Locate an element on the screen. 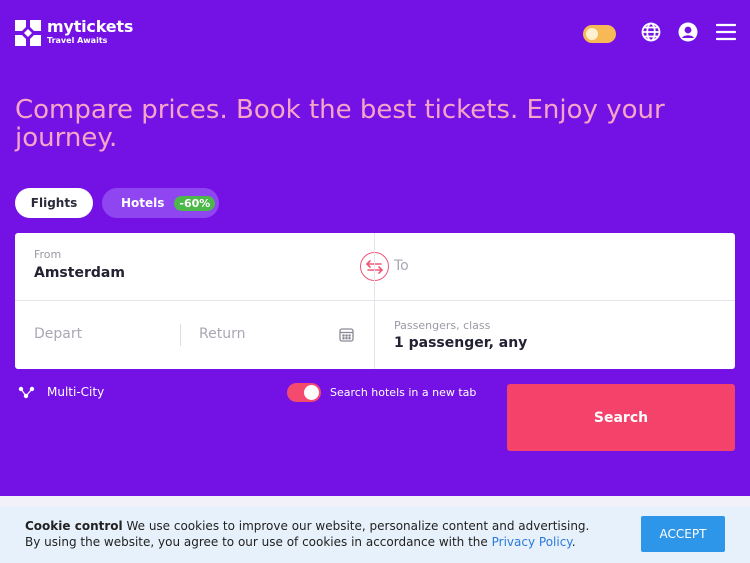 This screenshot has width=750, height=563. from-label: From is located at coordinates (48, 254).